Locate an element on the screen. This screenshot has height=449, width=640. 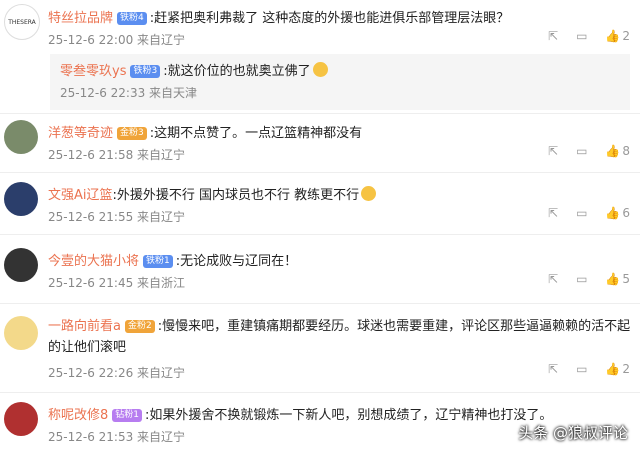
username: 称呢改修8 is located at coordinates (78, 415).